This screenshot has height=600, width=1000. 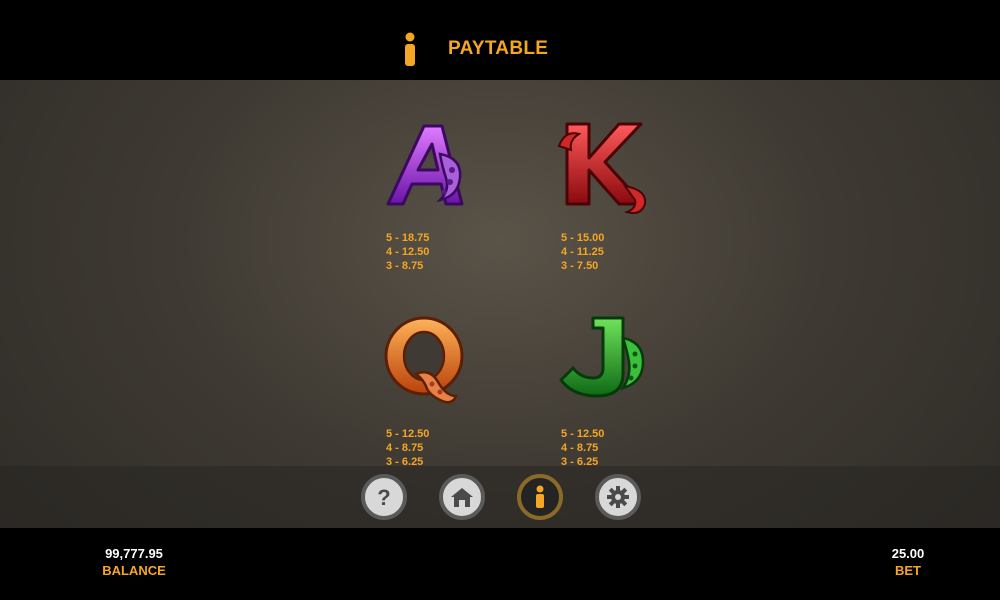 What do you see at coordinates (134, 570) in the screenshot?
I see `balance-label: BALANCE` at bounding box center [134, 570].